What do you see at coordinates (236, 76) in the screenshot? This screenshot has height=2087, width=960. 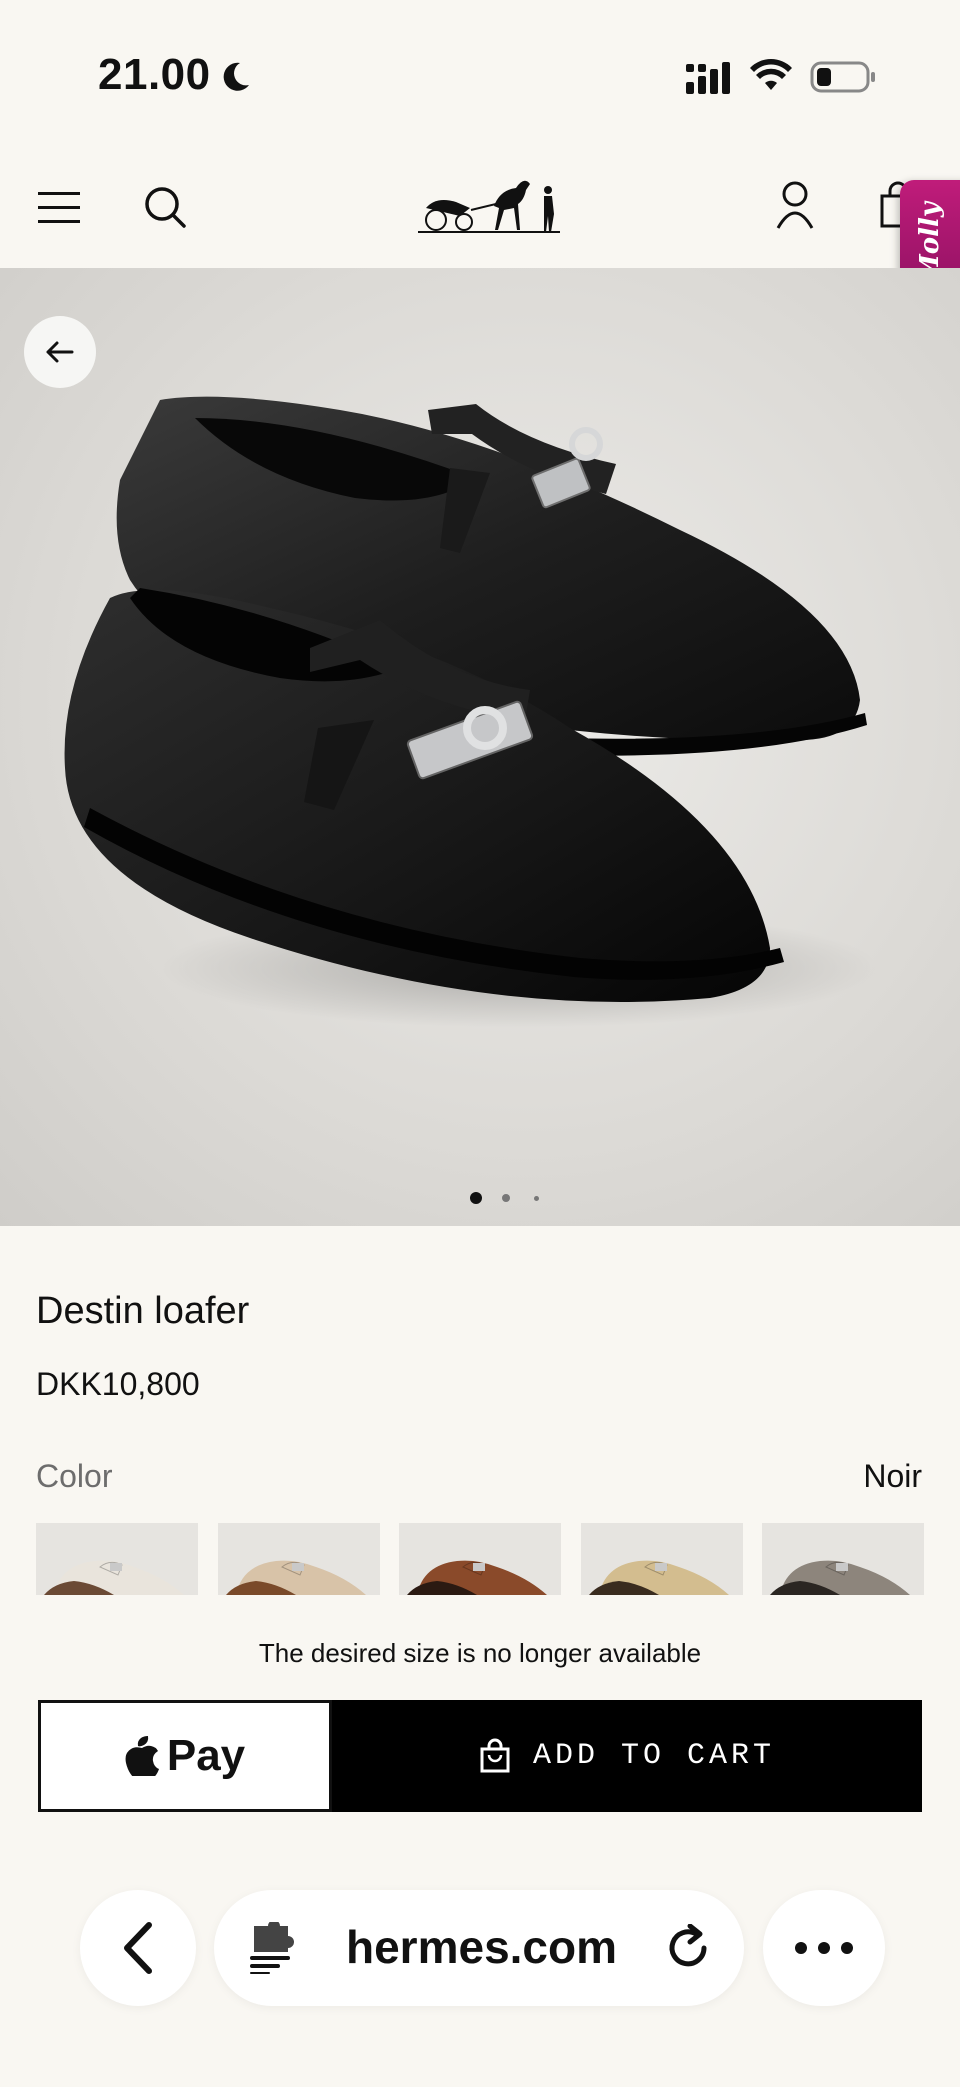 I see `moon-icon` at bounding box center [236, 76].